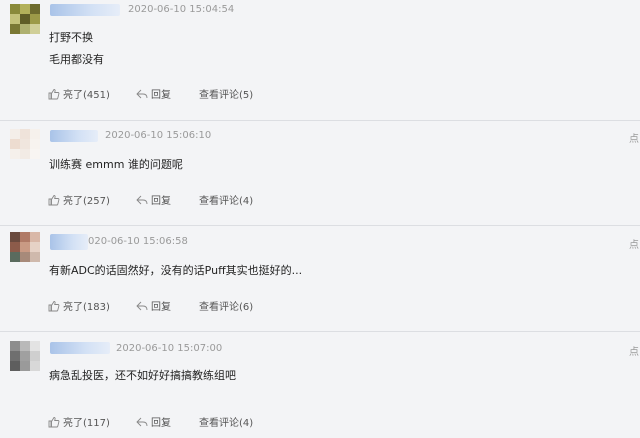 Image resolution: width=640 pixels, height=438 pixels. I want to click on view-comments-link: 查看评论(6), so click(226, 305).